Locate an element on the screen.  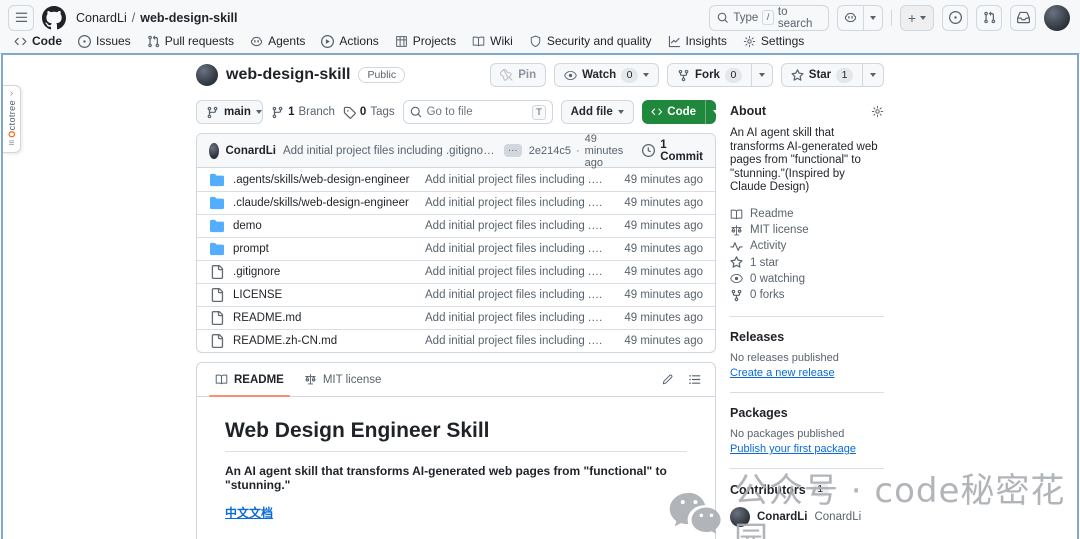
create-new-button: + is located at coordinates (916, 17).